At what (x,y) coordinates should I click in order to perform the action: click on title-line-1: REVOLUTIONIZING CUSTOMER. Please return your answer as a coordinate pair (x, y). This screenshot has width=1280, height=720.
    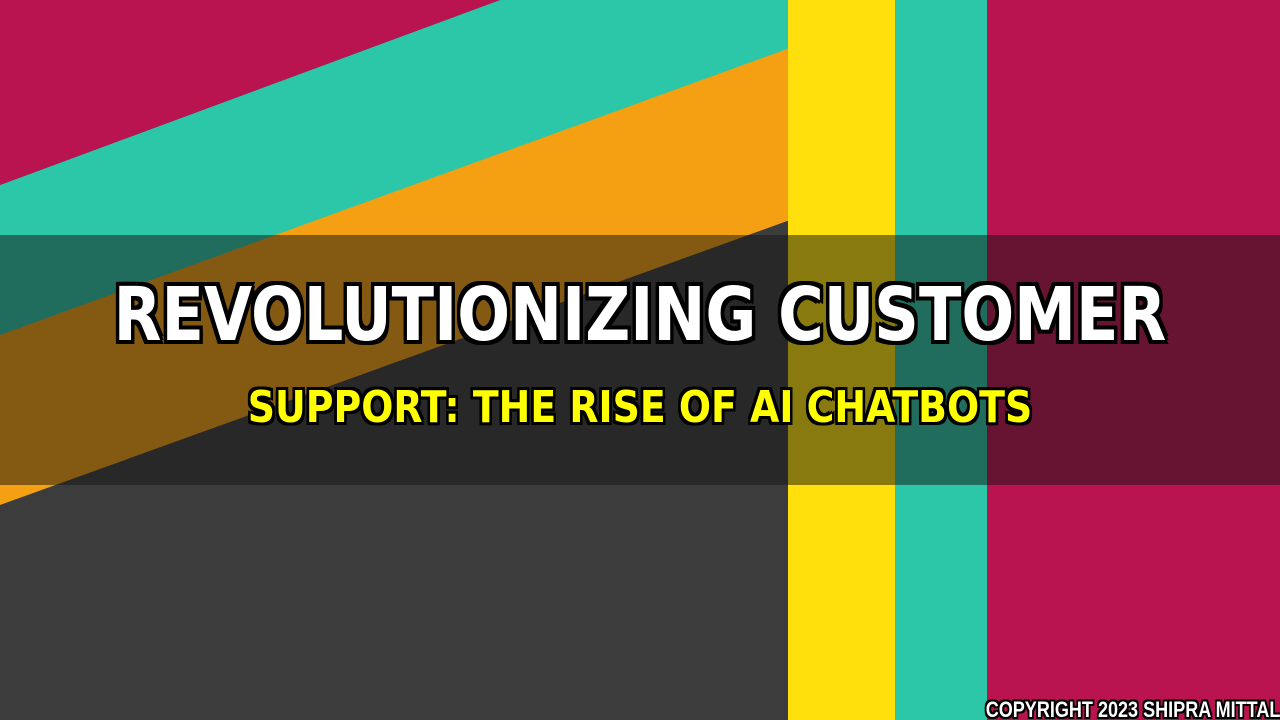
    Looking at the image, I should click on (640, 315).